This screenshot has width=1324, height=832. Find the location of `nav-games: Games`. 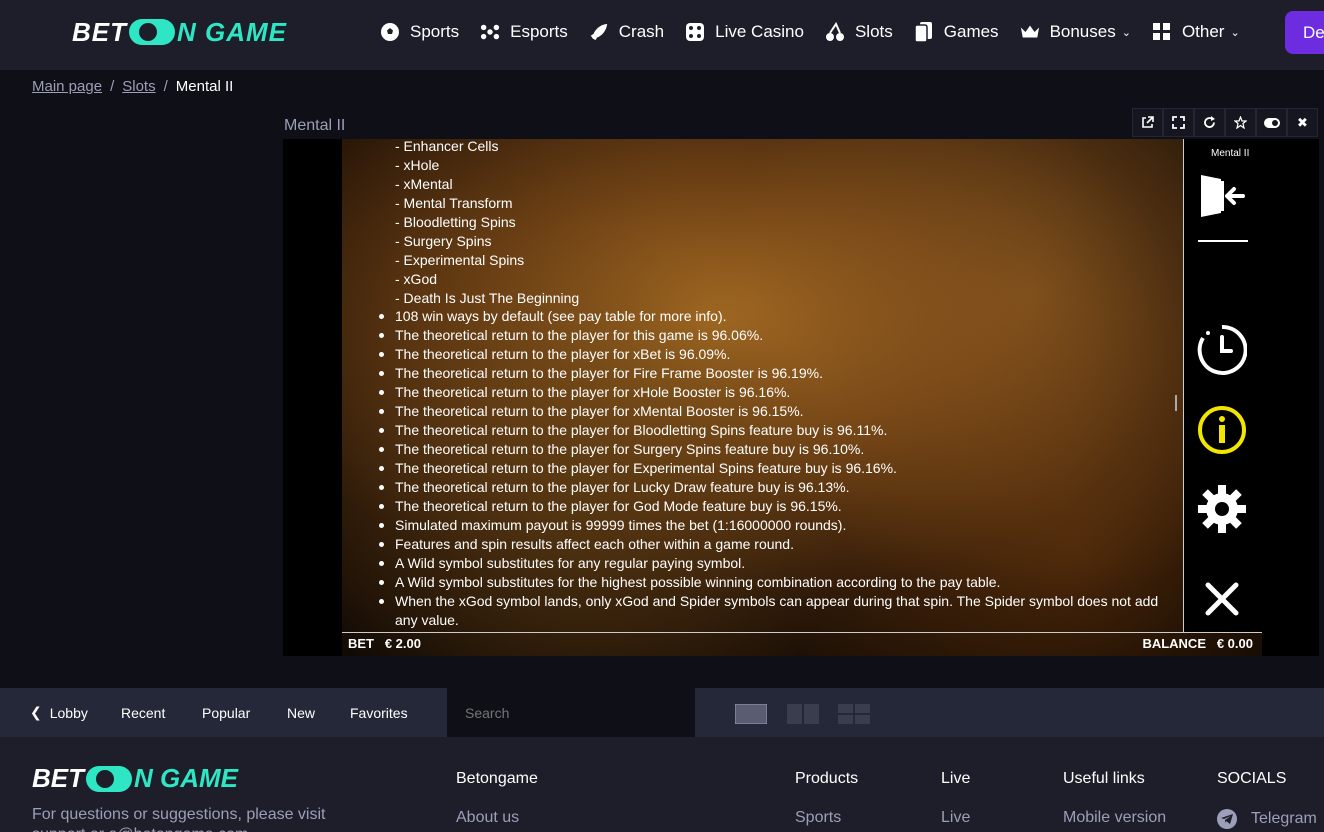

nav-games: Games is located at coordinates (956, 32).